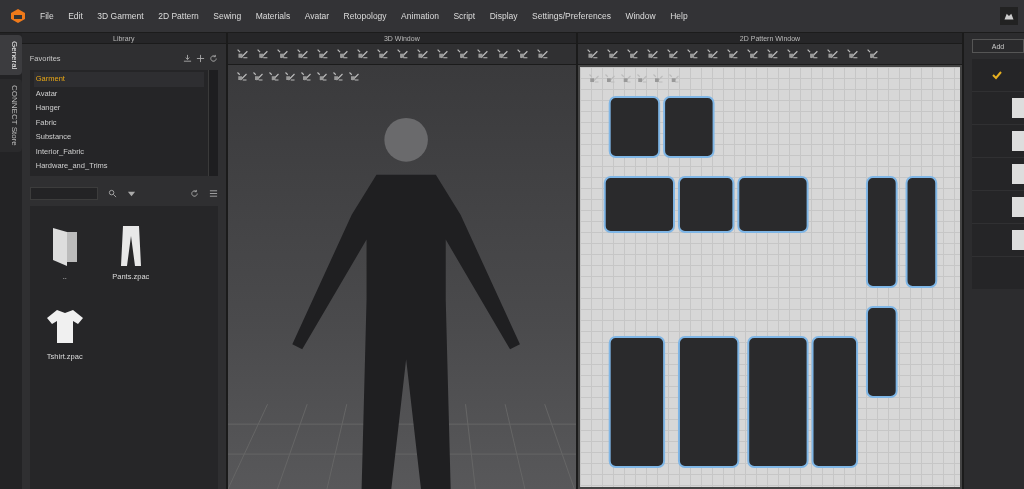 This screenshot has width=1024, height=489. What do you see at coordinates (420, 16) in the screenshot?
I see `menu-item: Animation` at bounding box center [420, 16].